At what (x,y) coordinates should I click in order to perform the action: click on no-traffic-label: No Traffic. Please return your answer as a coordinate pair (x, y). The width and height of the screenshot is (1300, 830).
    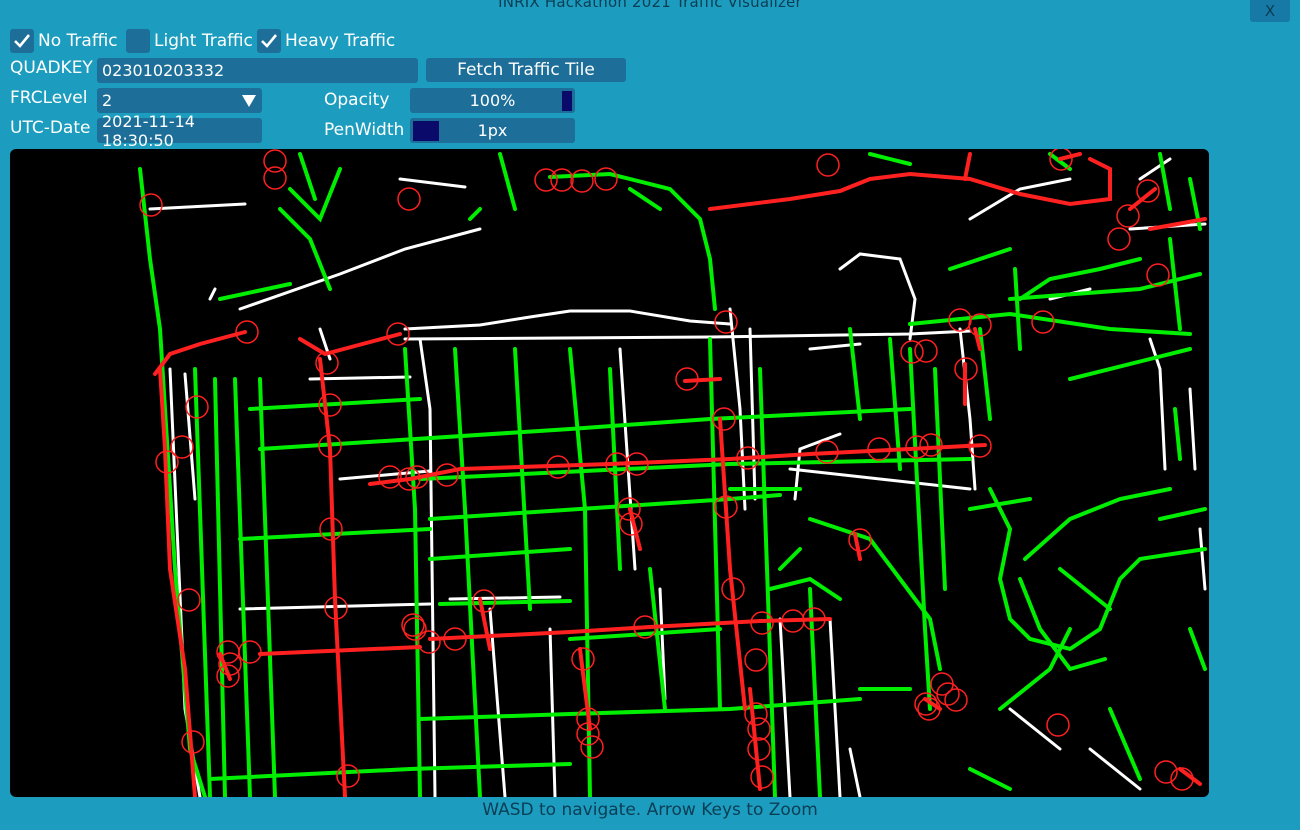
    Looking at the image, I should click on (78, 41).